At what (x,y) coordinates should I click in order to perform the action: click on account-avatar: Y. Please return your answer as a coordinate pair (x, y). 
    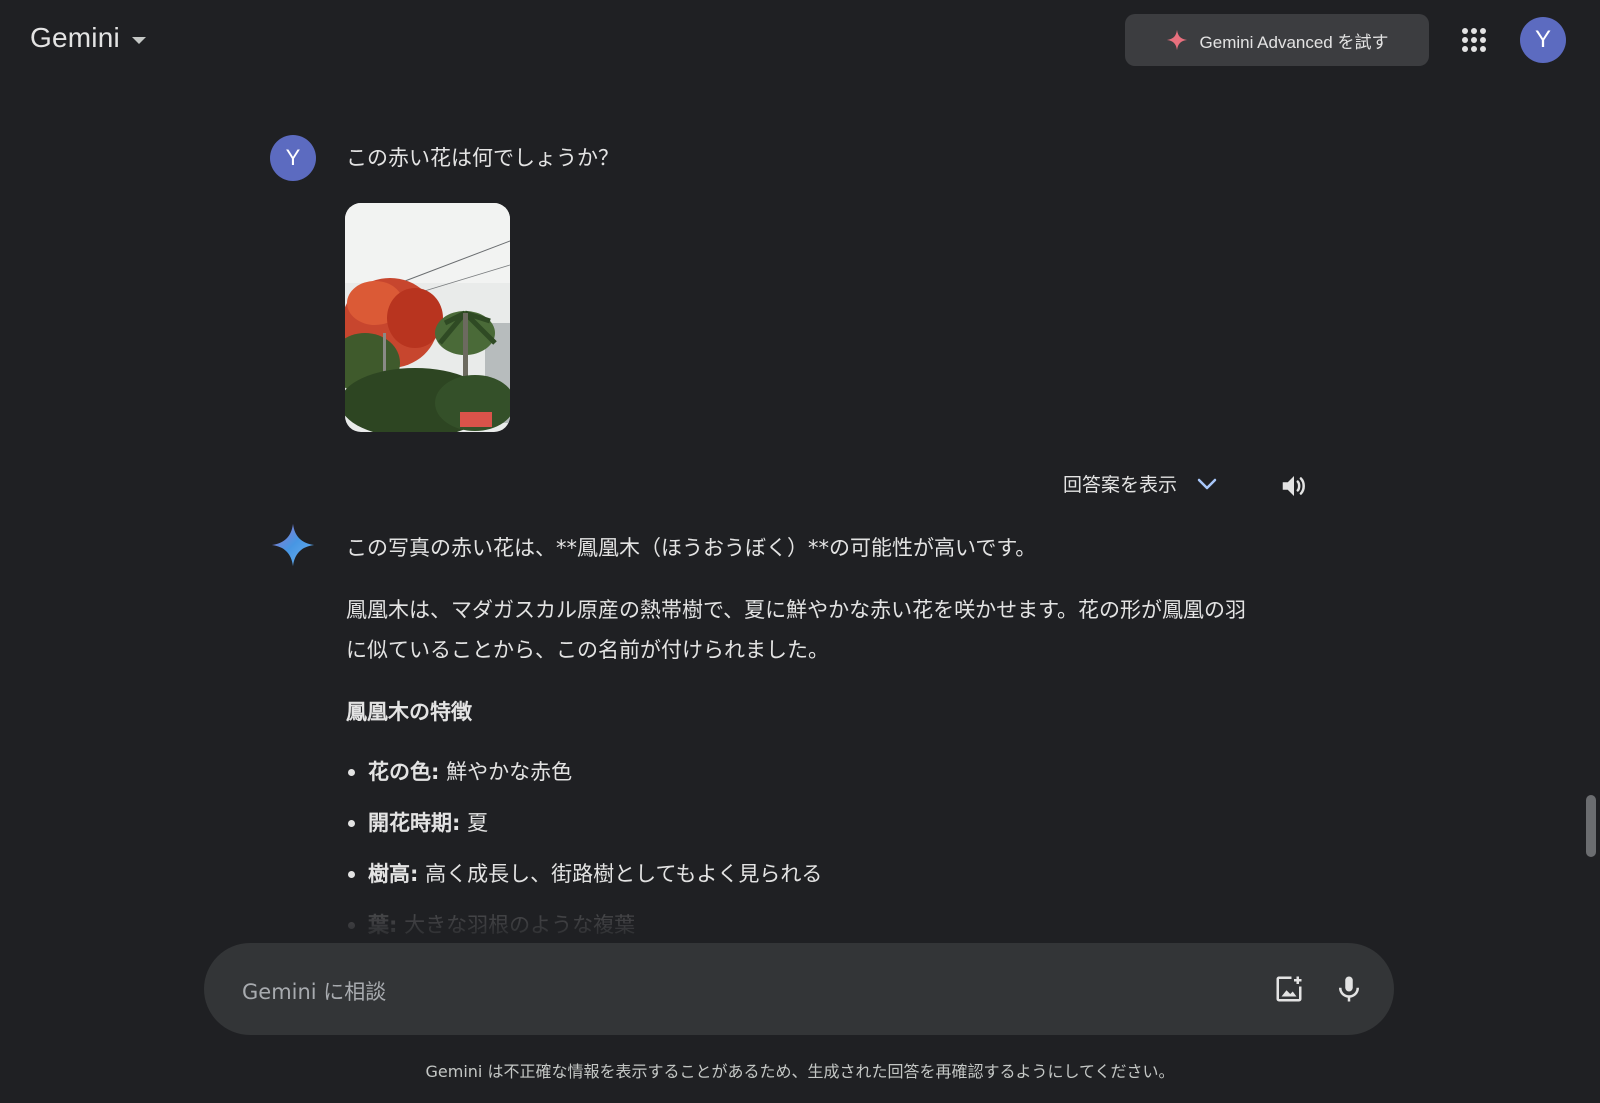
    Looking at the image, I should click on (1543, 40).